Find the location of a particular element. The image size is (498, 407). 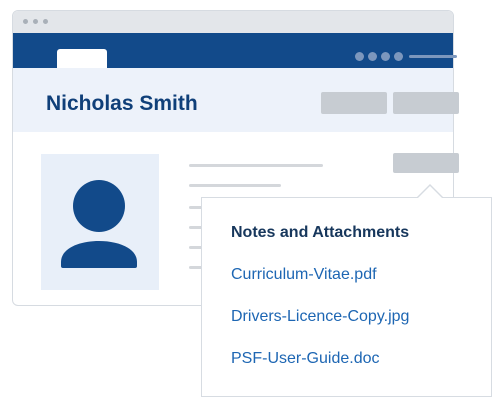

attachments-toggle-button is located at coordinates (426, 163).